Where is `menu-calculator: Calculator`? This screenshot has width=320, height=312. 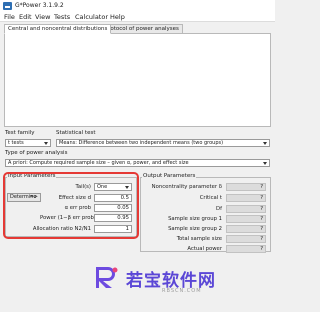 menu-calculator: Calculator is located at coordinates (91, 17).